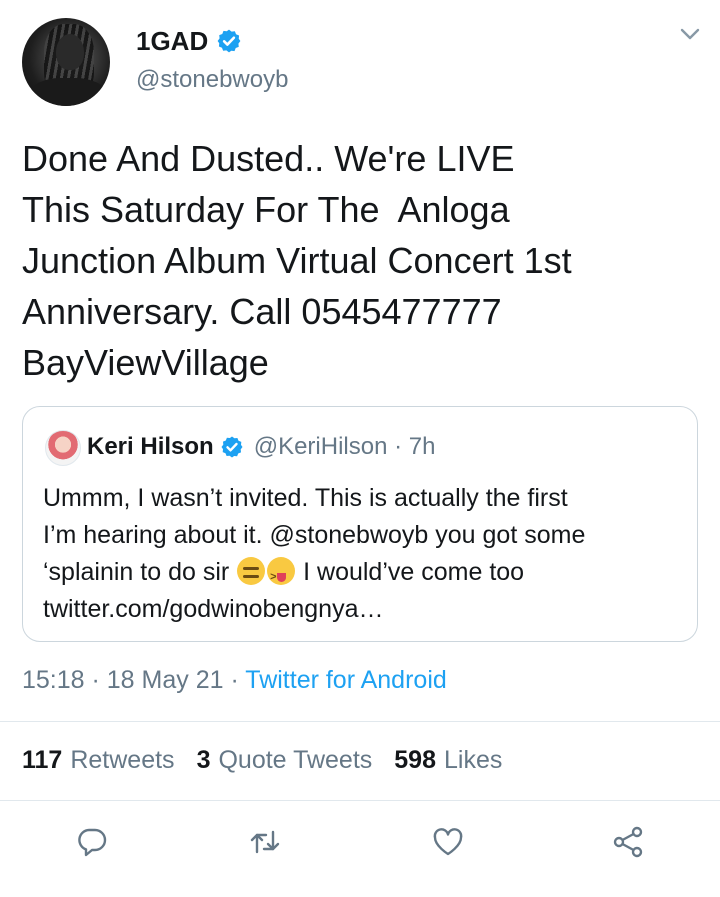 The height and width of the screenshot is (897, 720). What do you see at coordinates (66, 62) in the screenshot?
I see `author-avatar` at bounding box center [66, 62].